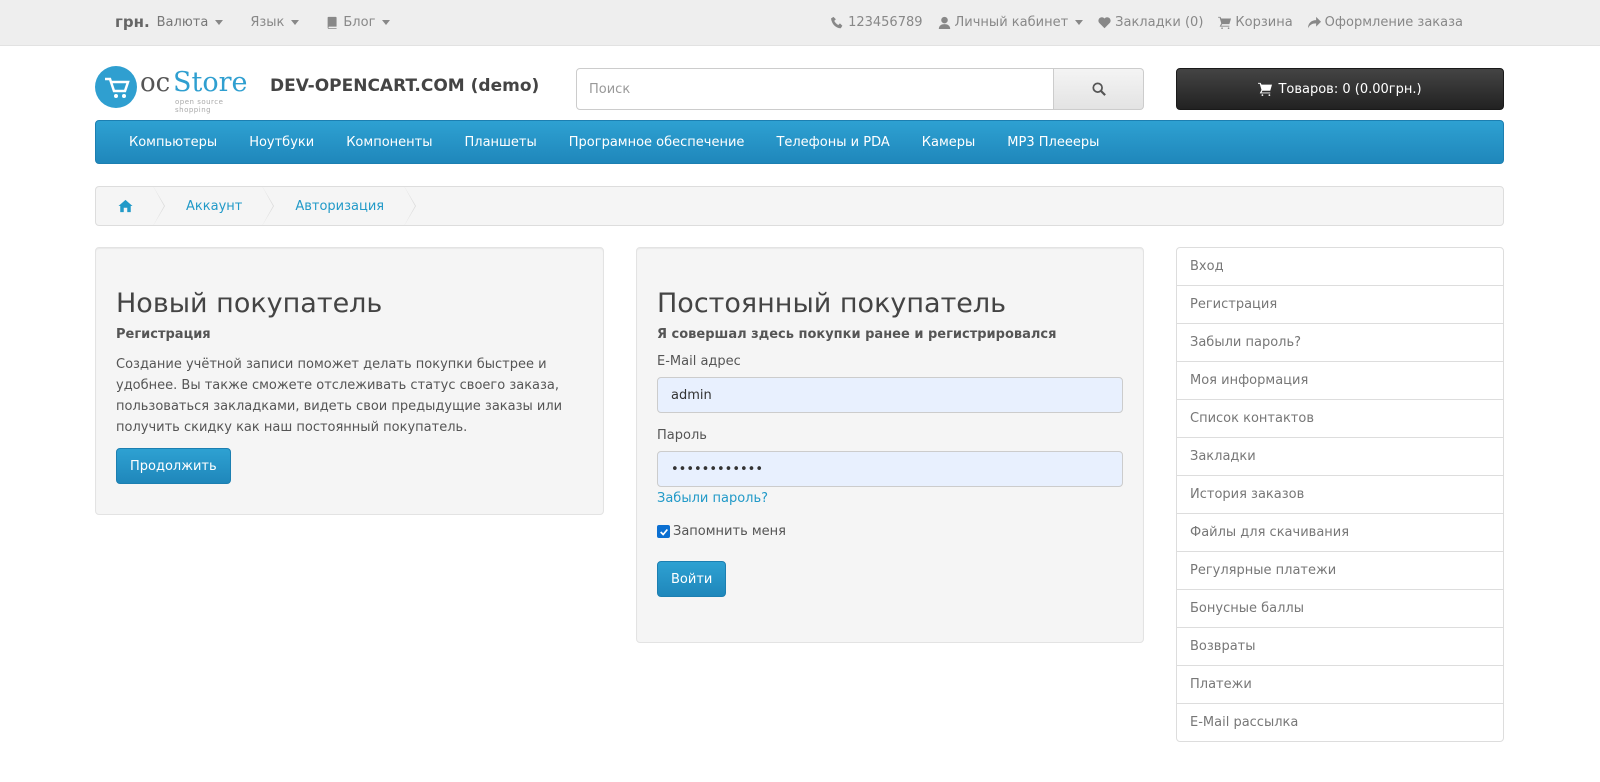 The width and height of the screenshot is (1600, 782). What do you see at coordinates (730, 531) in the screenshot?
I see `remember-me-label: Запомнить меня` at bounding box center [730, 531].